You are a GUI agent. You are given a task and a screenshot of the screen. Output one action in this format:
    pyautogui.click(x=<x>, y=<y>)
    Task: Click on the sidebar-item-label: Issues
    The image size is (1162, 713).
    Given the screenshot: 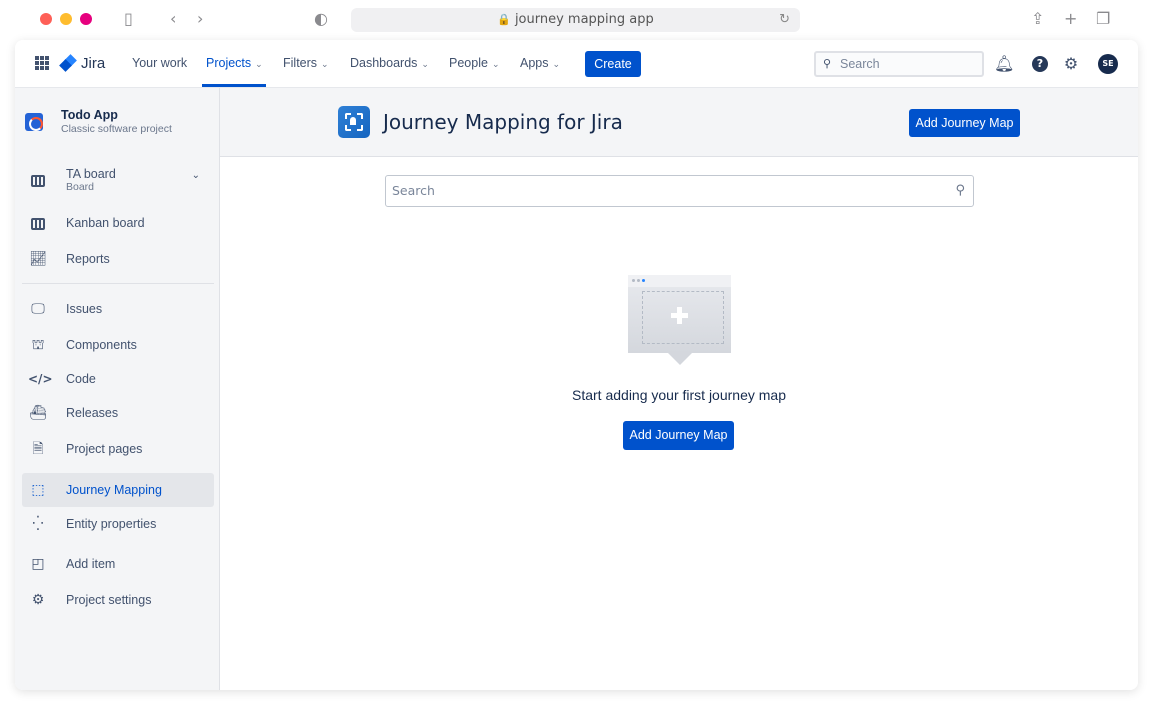 What is the action you would take?
    pyautogui.click(x=84, y=309)
    